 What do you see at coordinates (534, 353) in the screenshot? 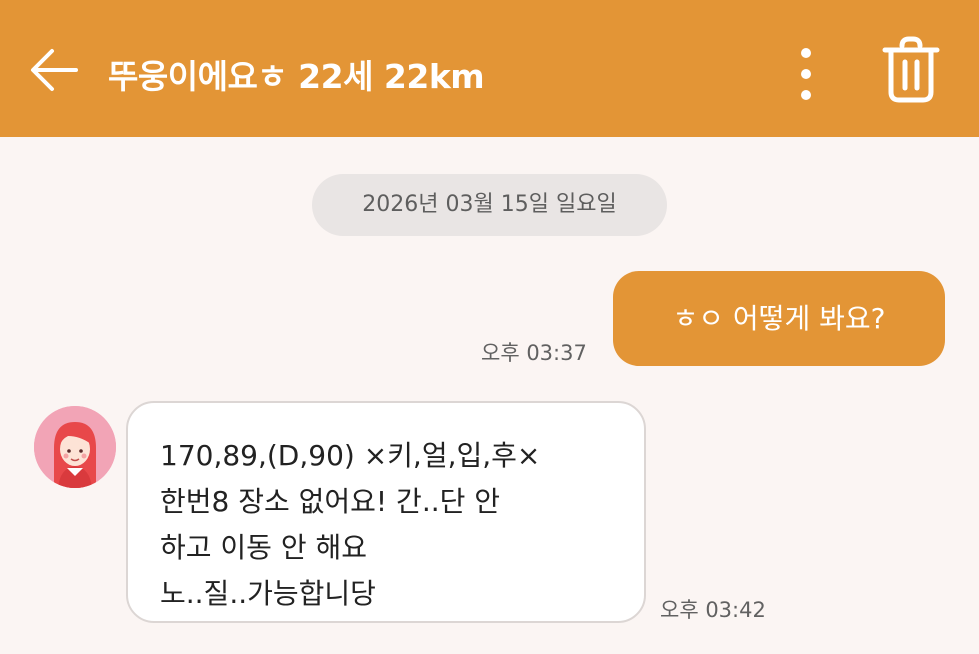
I see `message-timestamp: 오후 03:37` at bounding box center [534, 353].